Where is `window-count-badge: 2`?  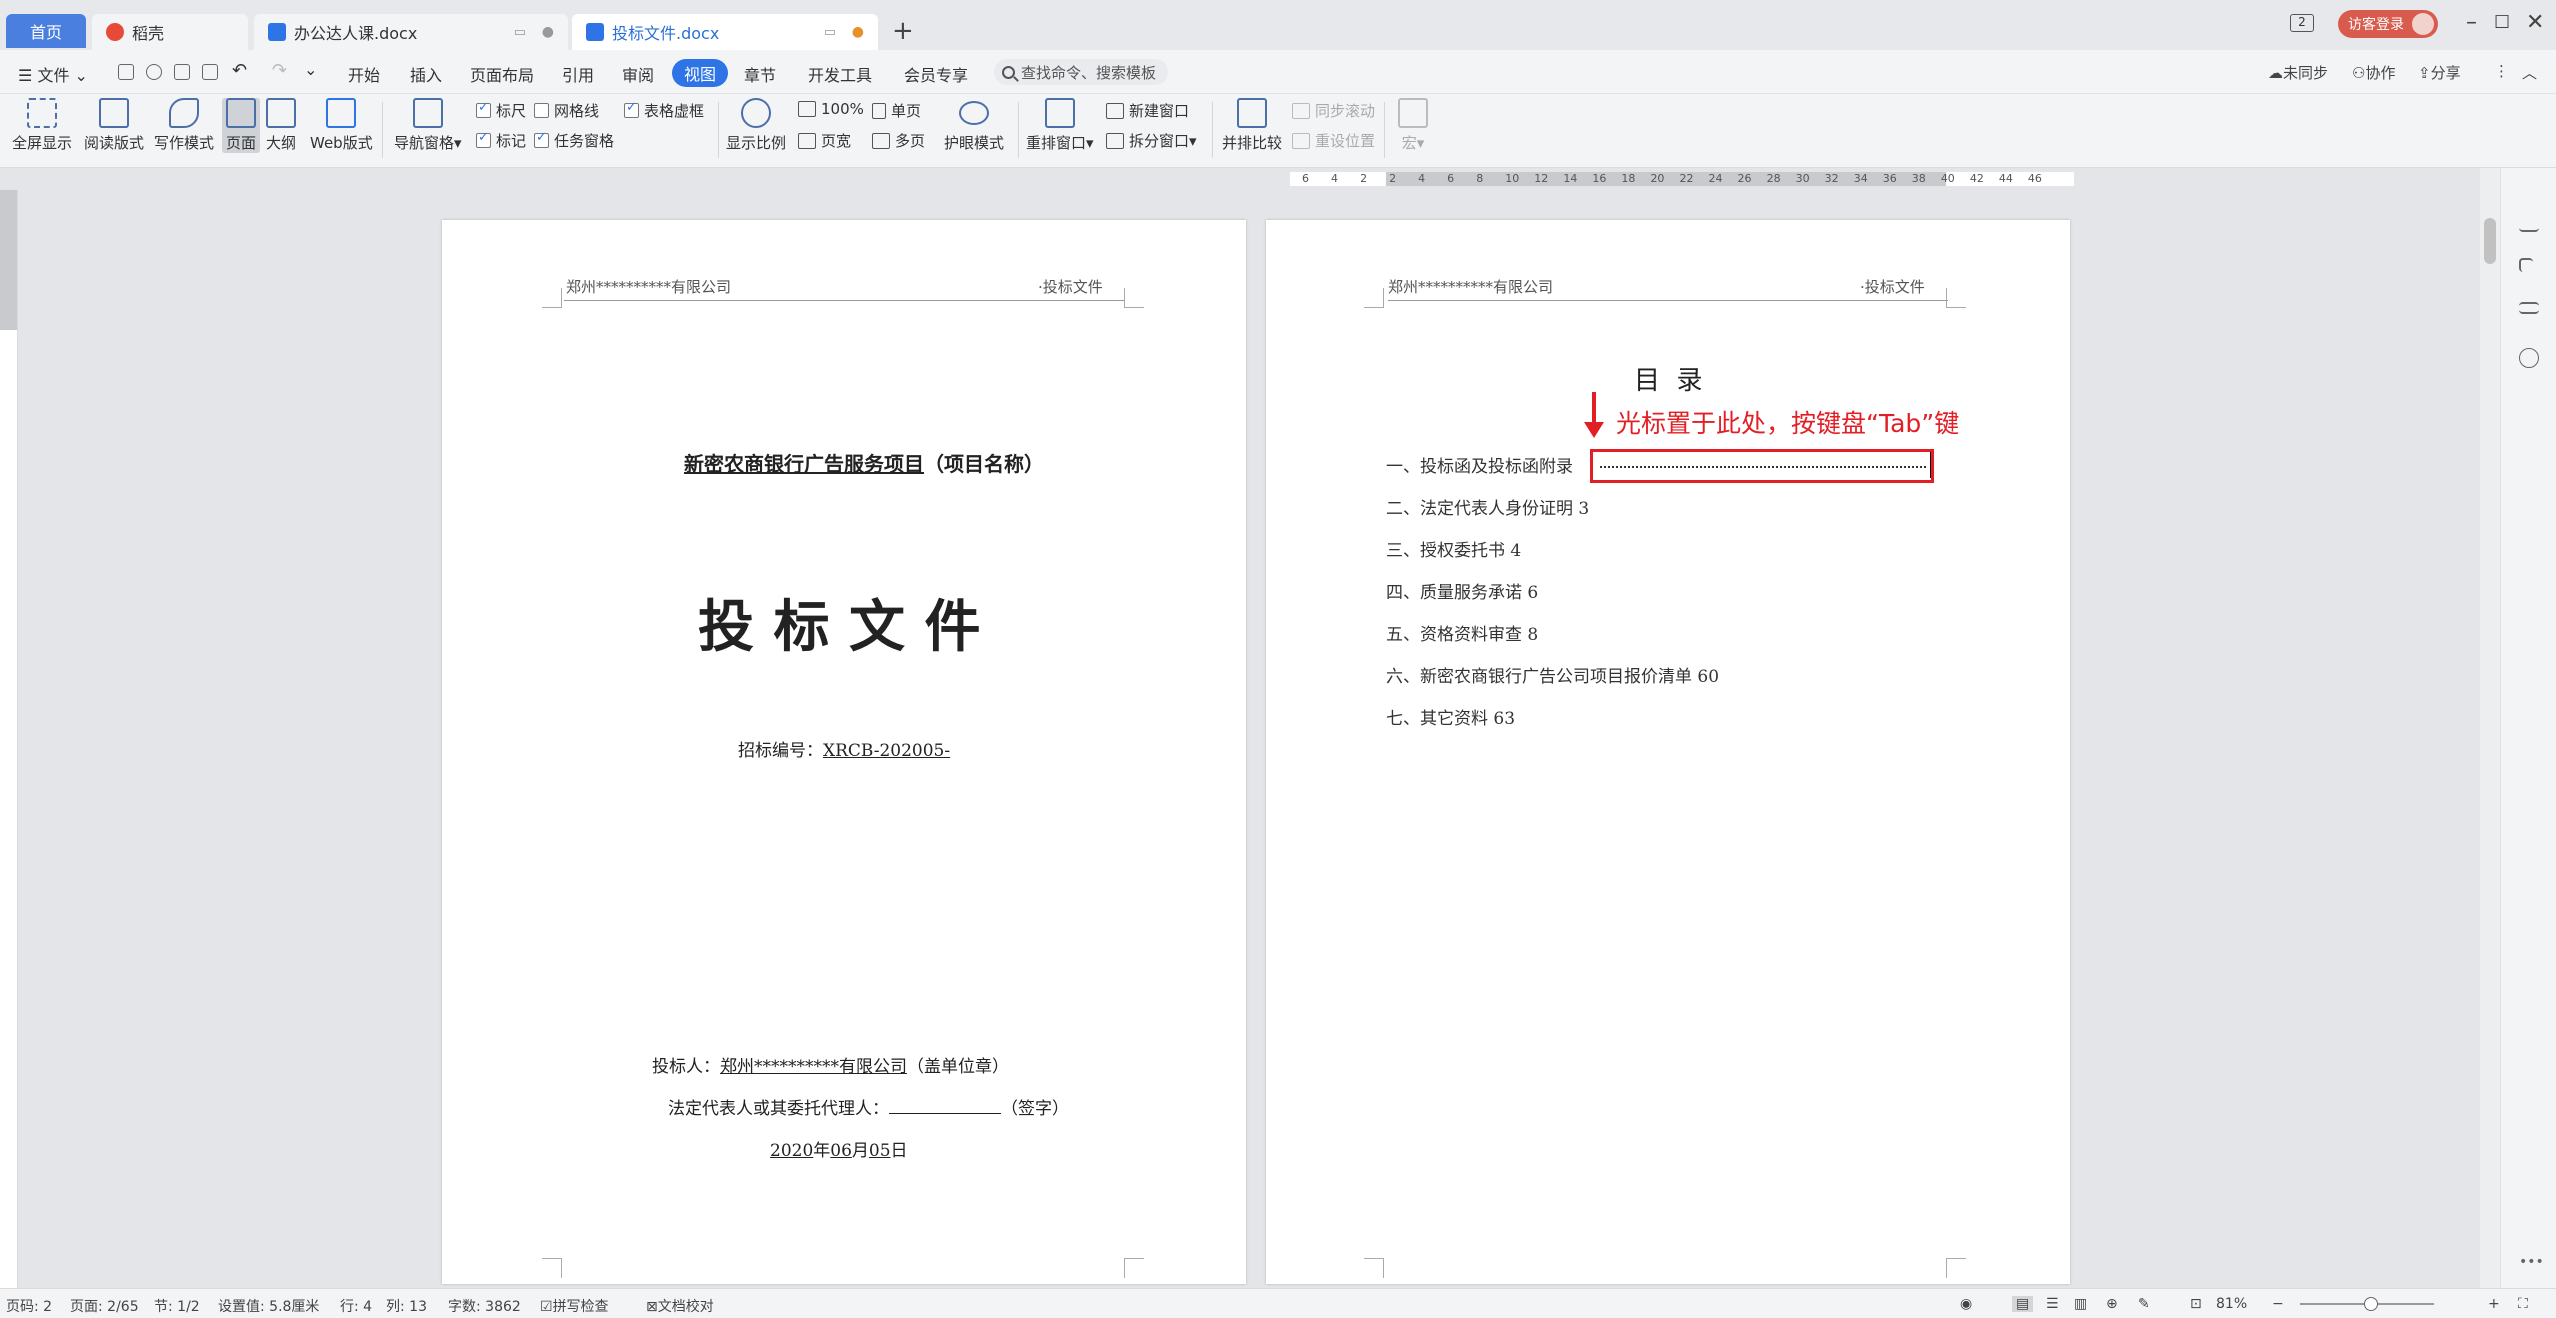
window-count-badge: 2 is located at coordinates (2302, 23).